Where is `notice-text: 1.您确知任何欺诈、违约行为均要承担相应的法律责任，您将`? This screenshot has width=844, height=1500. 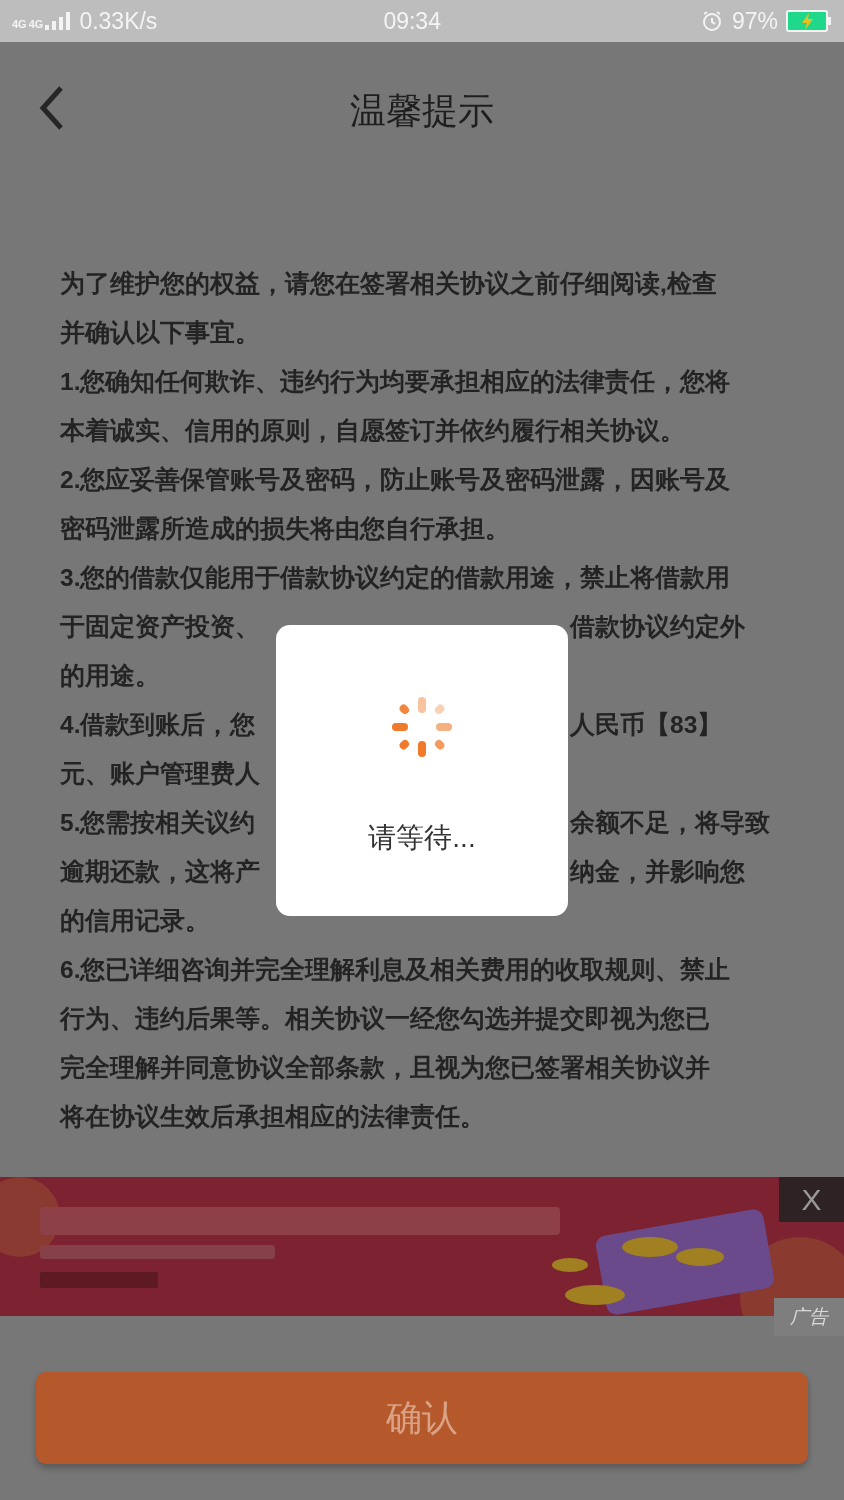 notice-text: 1.您确知任何欺诈、违约行为均要承担相应的法律责任，您将 is located at coordinates (395, 382).